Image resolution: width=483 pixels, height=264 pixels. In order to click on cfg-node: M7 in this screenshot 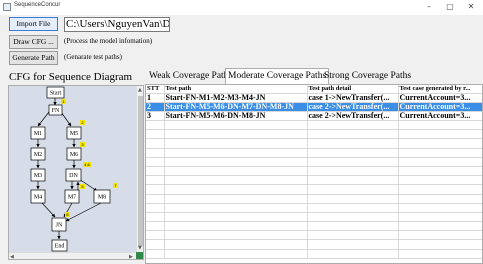, I will do `click(72, 198)`.